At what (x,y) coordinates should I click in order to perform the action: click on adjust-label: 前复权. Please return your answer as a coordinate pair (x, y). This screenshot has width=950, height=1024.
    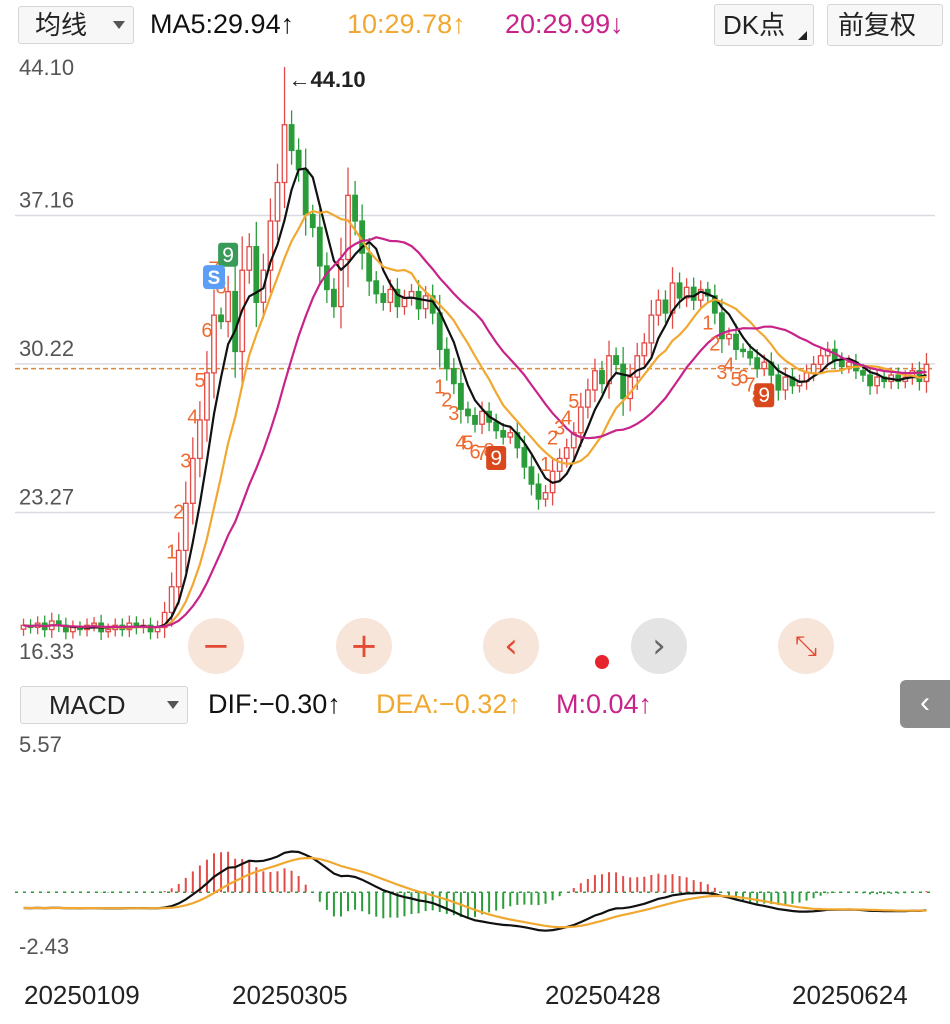
    Looking at the image, I should click on (877, 25).